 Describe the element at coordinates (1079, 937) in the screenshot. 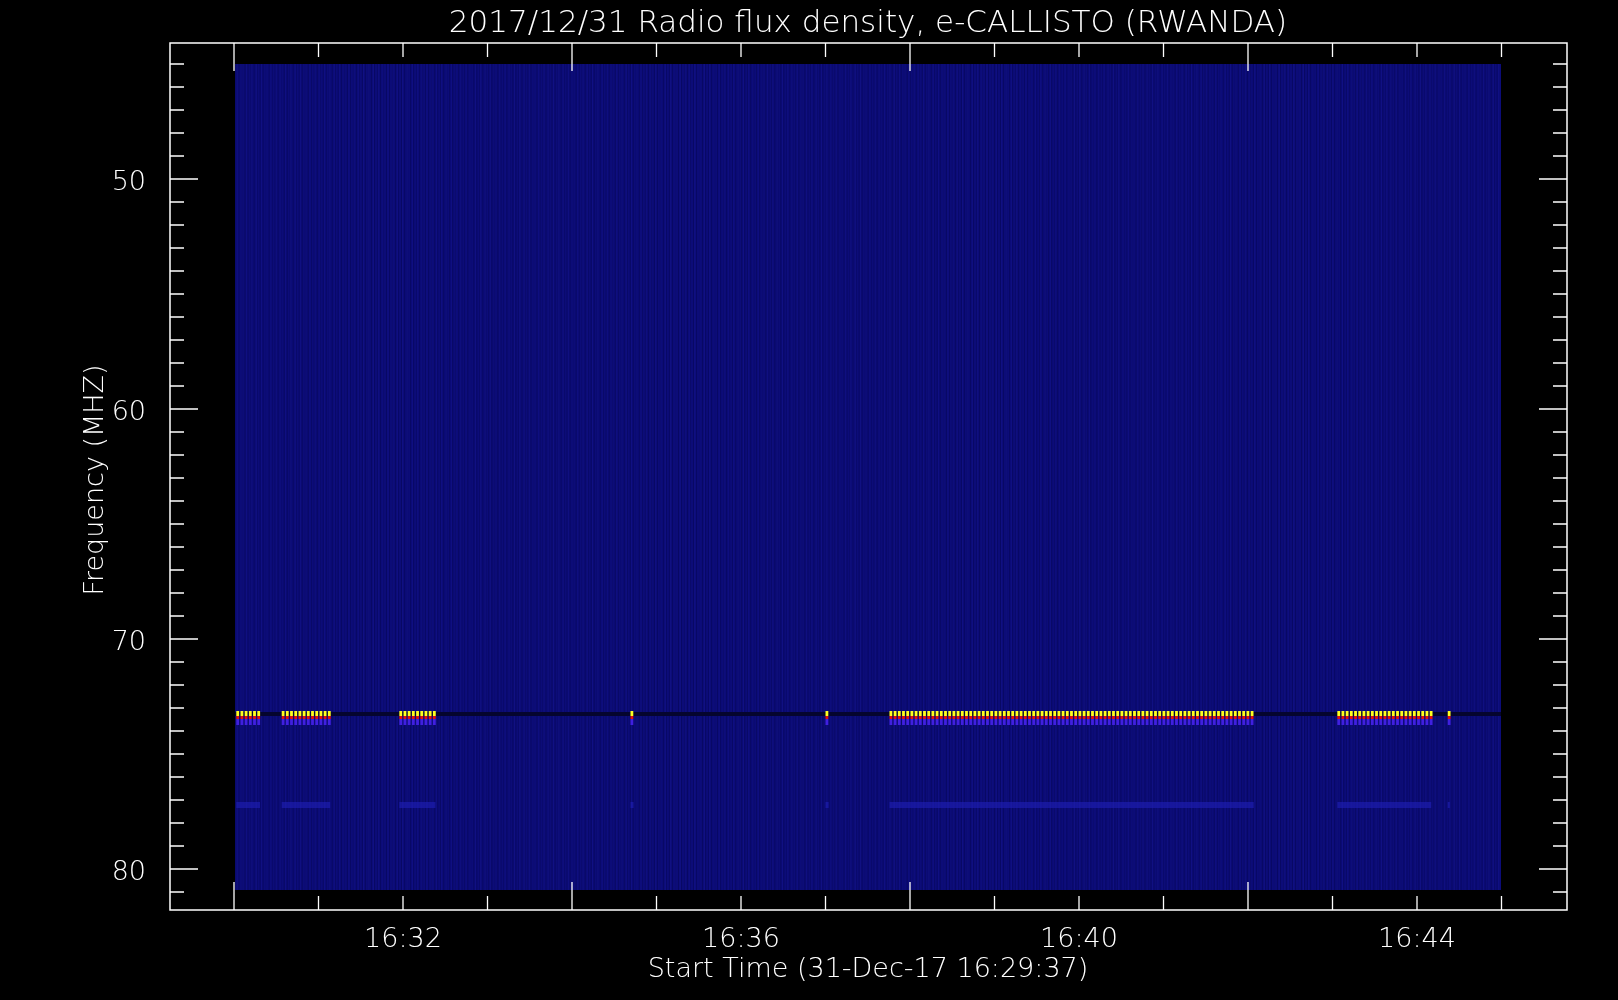

I see `x-tick-label: 16:40` at that location.